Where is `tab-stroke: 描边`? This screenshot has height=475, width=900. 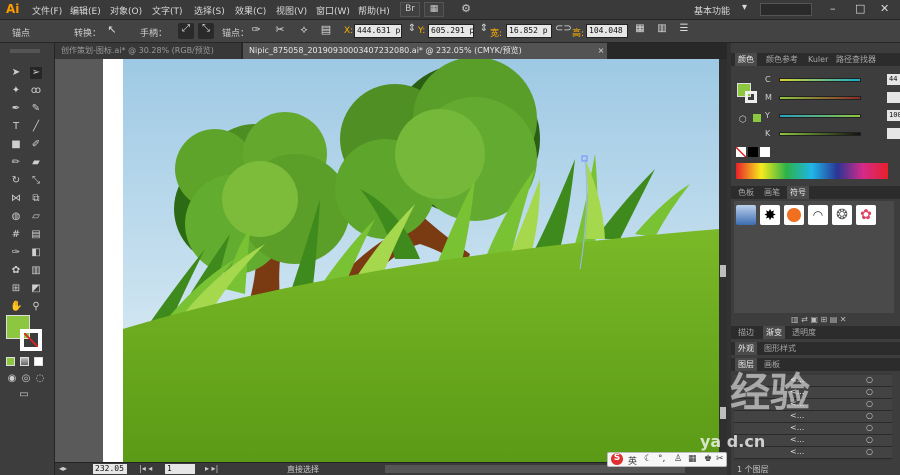
tab-stroke: 描边 is located at coordinates (746, 332).